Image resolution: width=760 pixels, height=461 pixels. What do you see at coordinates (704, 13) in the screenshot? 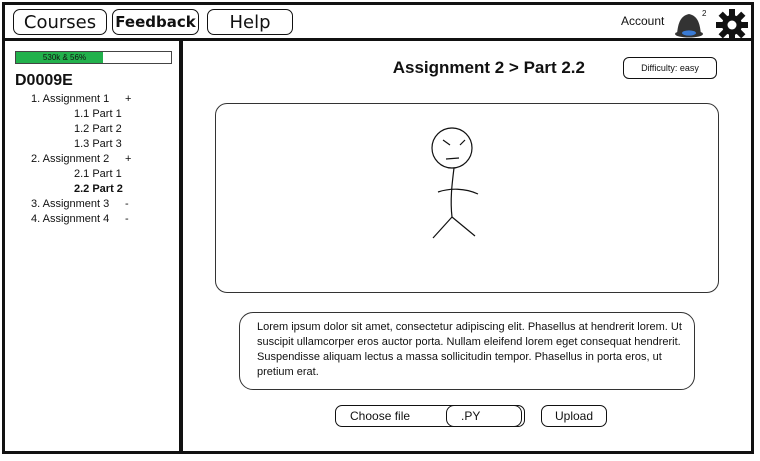
I see `notification-count: 2` at bounding box center [704, 13].